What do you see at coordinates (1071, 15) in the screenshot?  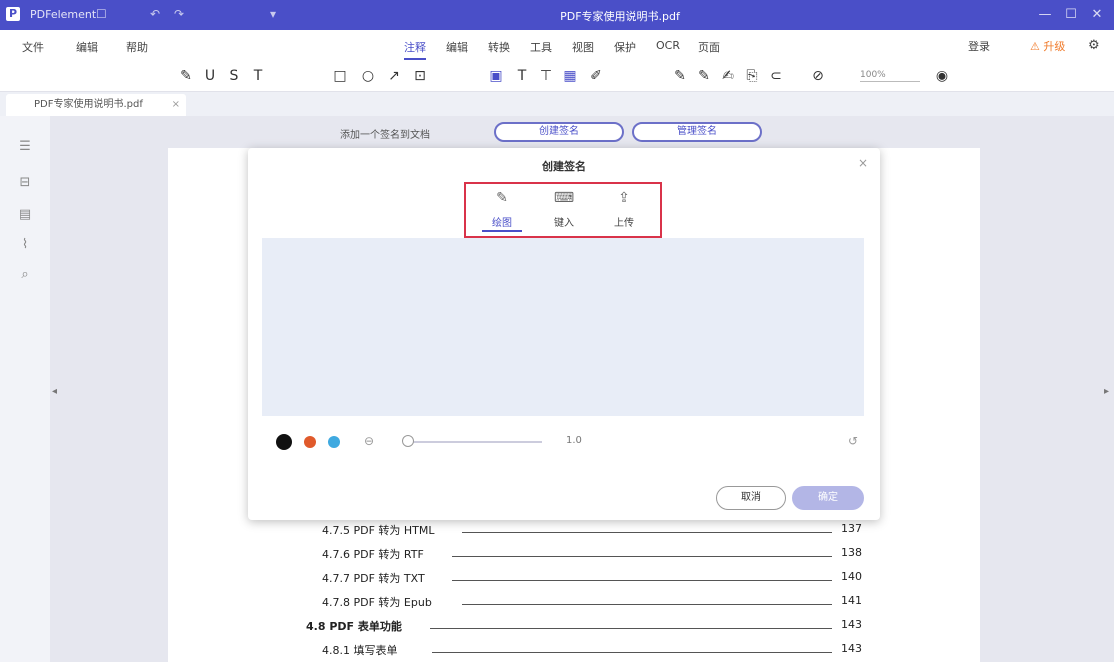 I see `maximize-button: ☐` at bounding box center [1071, 15].